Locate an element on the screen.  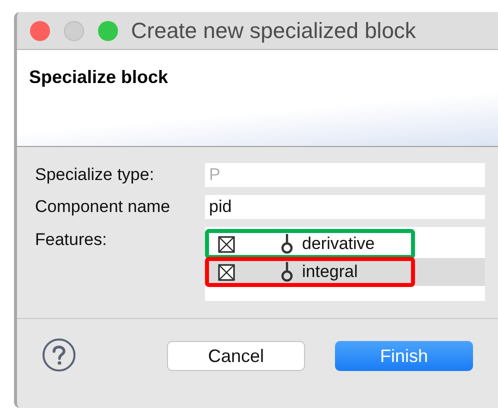
field-label: Features: is located at coordinates (71, 240).